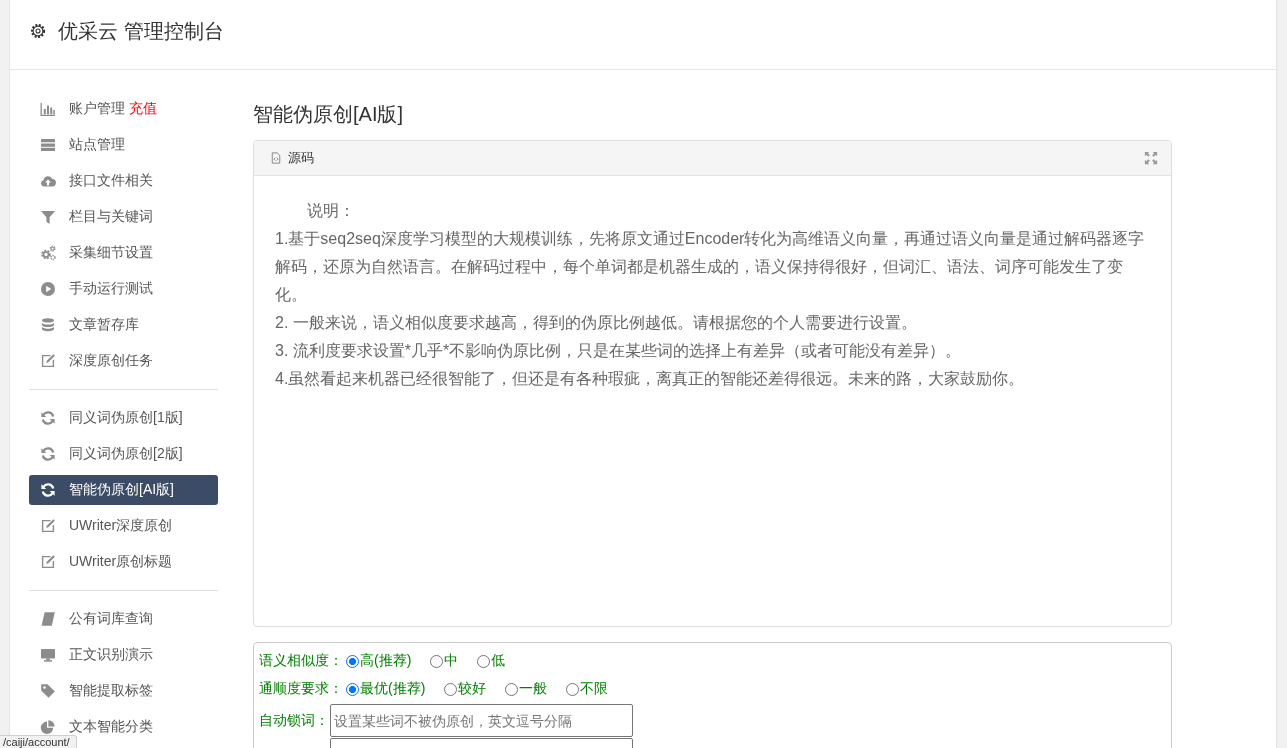 Image resolution: width=1287 pixels, height=748 pixels. What do you see at coordinates (525, 689) in the screenshot?
I see `radio-option: 一般` at bounding box center [525, 689].